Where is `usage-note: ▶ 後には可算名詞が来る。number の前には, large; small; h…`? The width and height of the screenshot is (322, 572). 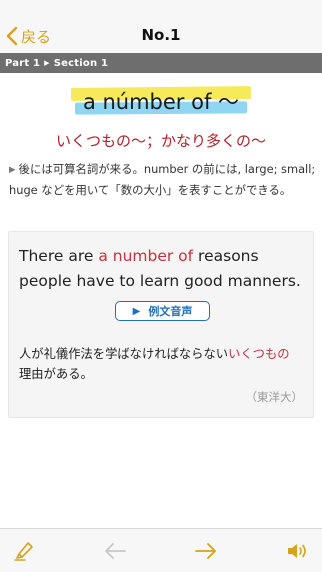
usage-note: ▶ 後には可算名詞が来る。number の前には, large; small; h… is located at coordinates (164, 180).